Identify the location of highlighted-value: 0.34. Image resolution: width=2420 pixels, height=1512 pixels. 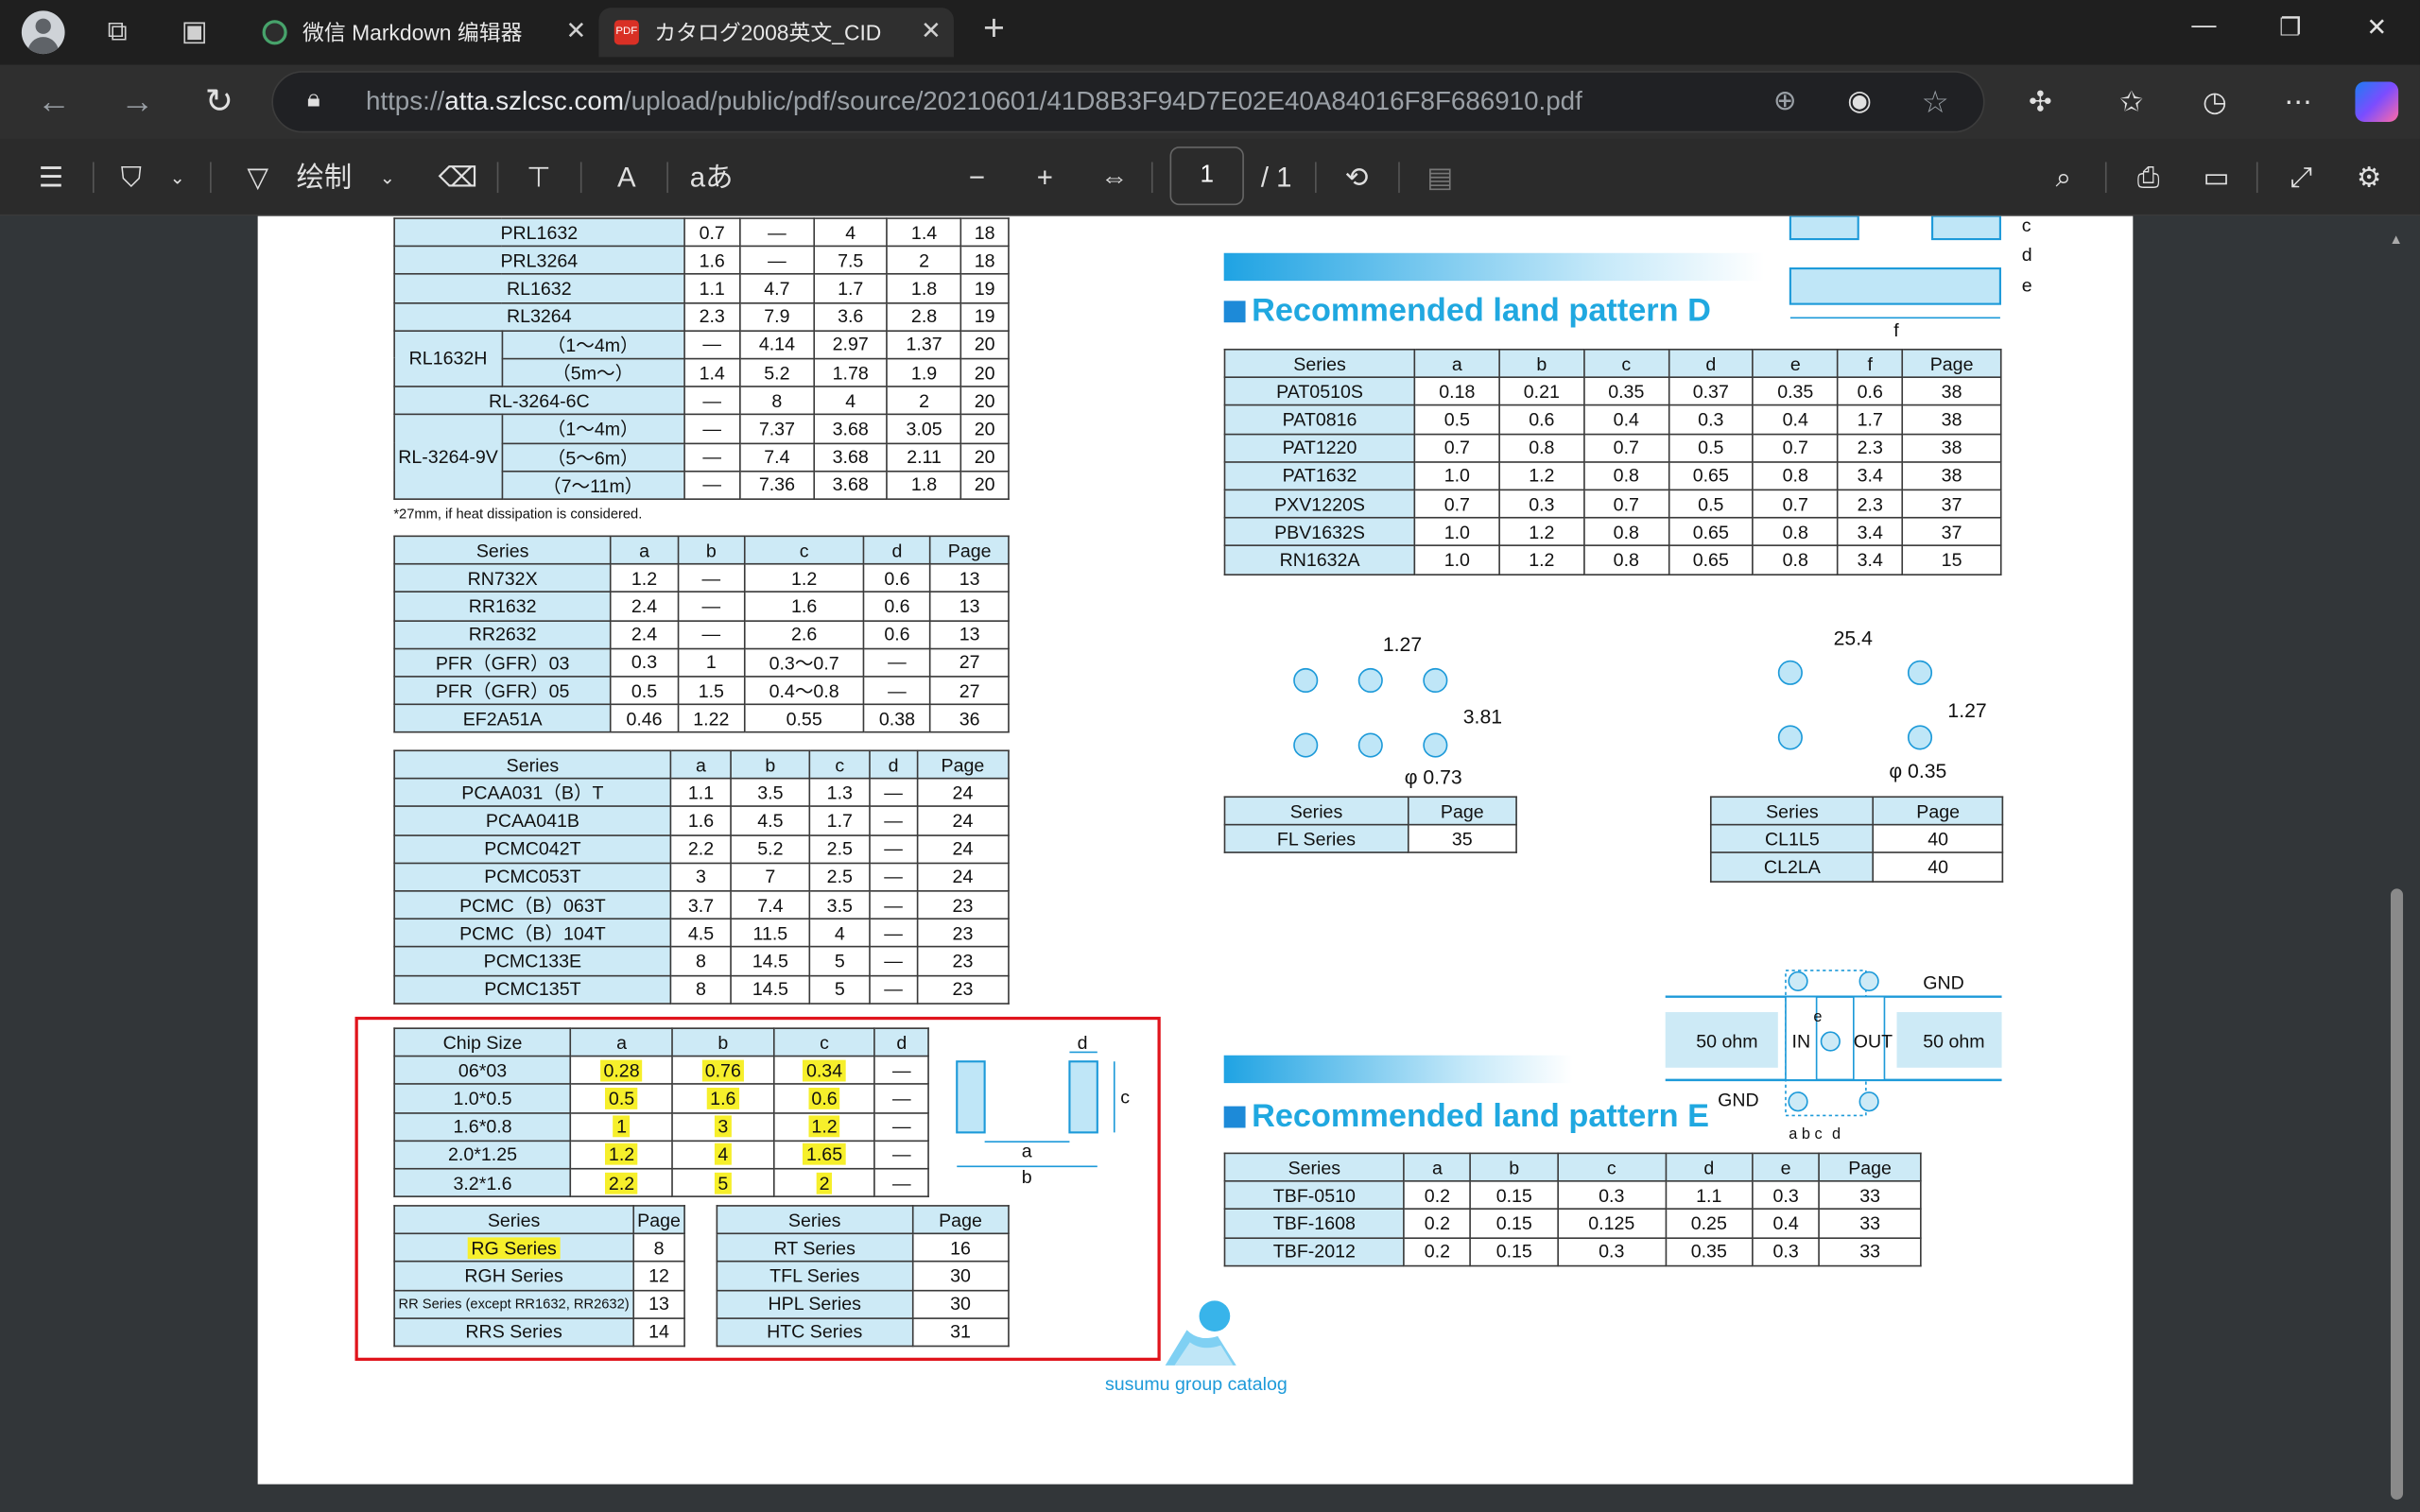
(824, 1070).